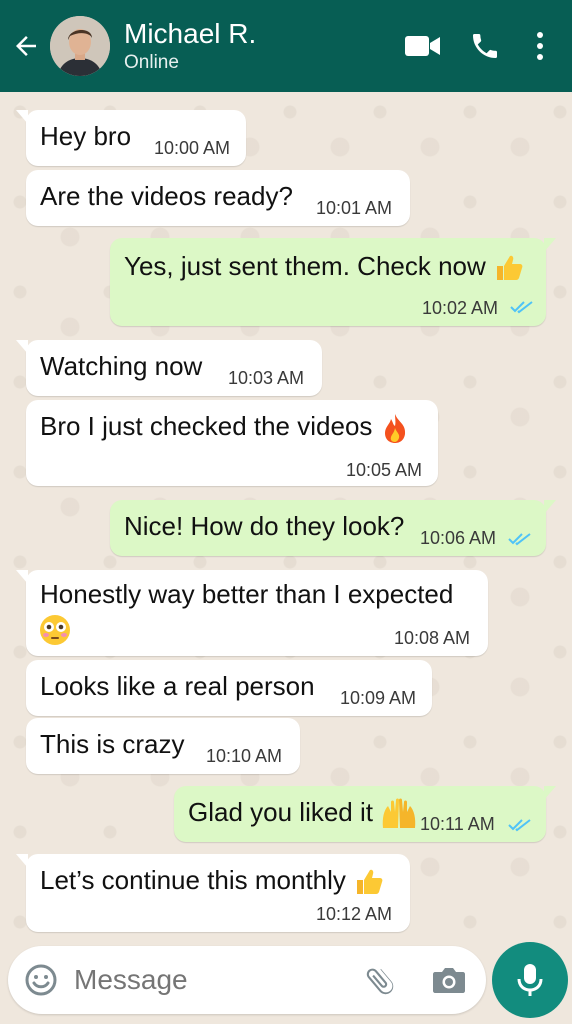  What do you see at coordinates (55, 630) in the screenshot?
I see `flushed-face-emoji-icon` at bounding box center [55, 630].